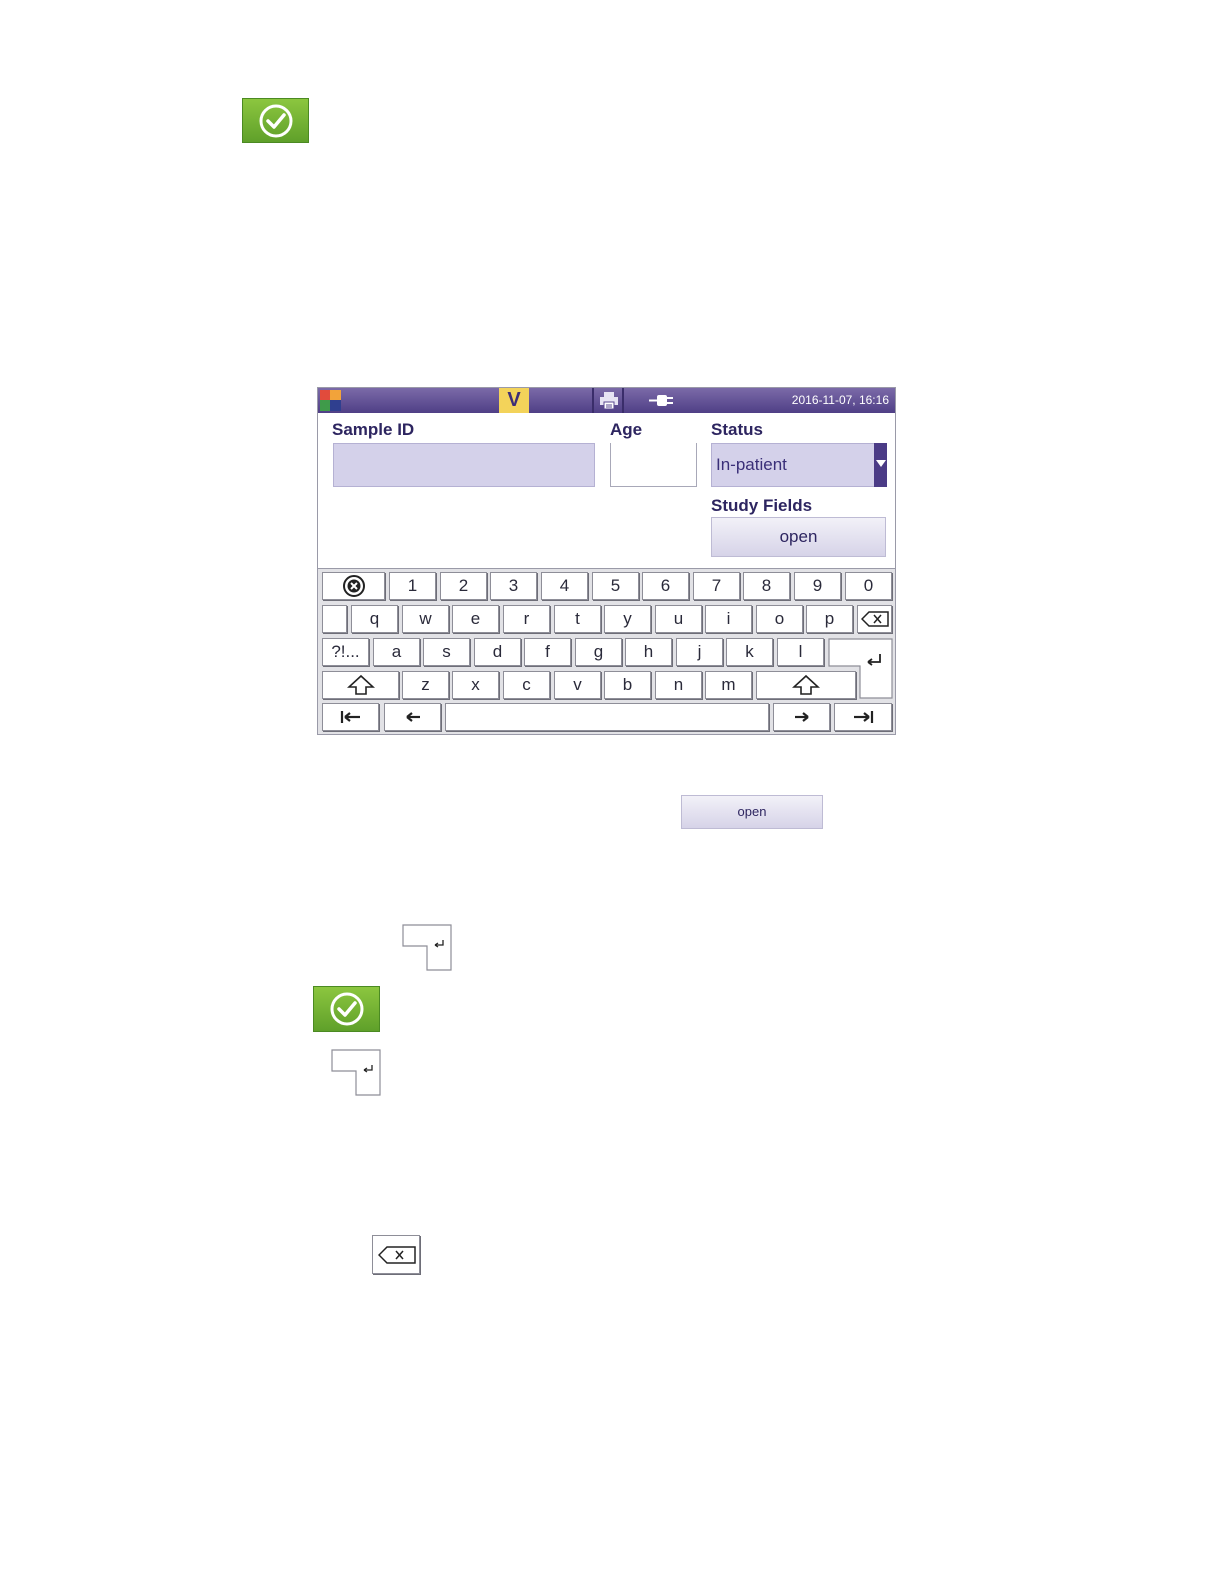 This screenshot has width=1224, height=1584. What do you see at coordinates (817, 586) in the screenshot?
I see `key-9: 9` at bounding box center [817, 586].